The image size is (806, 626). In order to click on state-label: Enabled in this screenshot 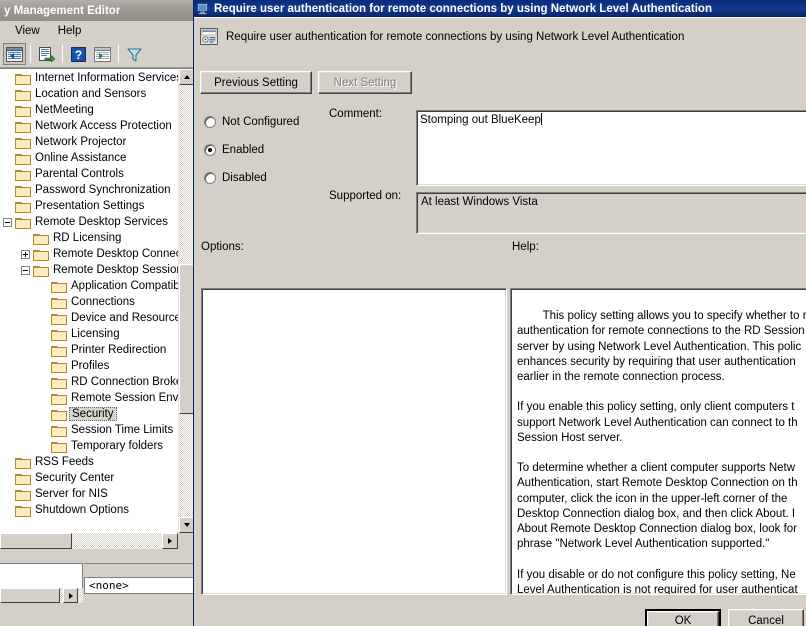, I will do `click(243, 150)`.